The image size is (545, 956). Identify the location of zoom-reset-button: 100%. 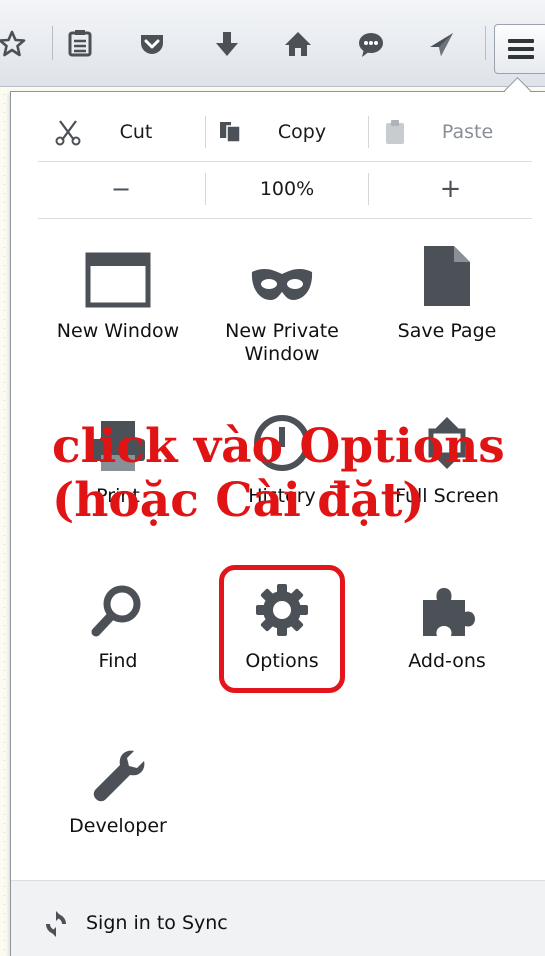
(287, 189).